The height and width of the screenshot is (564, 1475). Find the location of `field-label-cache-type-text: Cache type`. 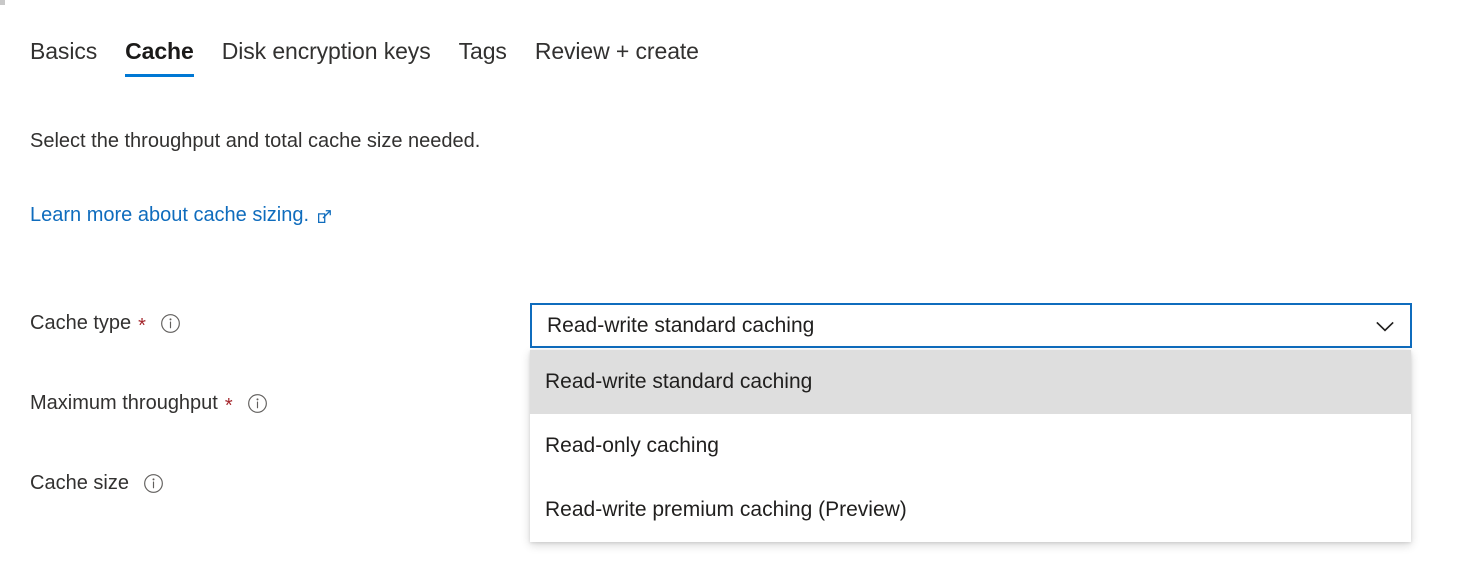

field-label-cache-type-text: Cache type is located at coordinates (81, 323).